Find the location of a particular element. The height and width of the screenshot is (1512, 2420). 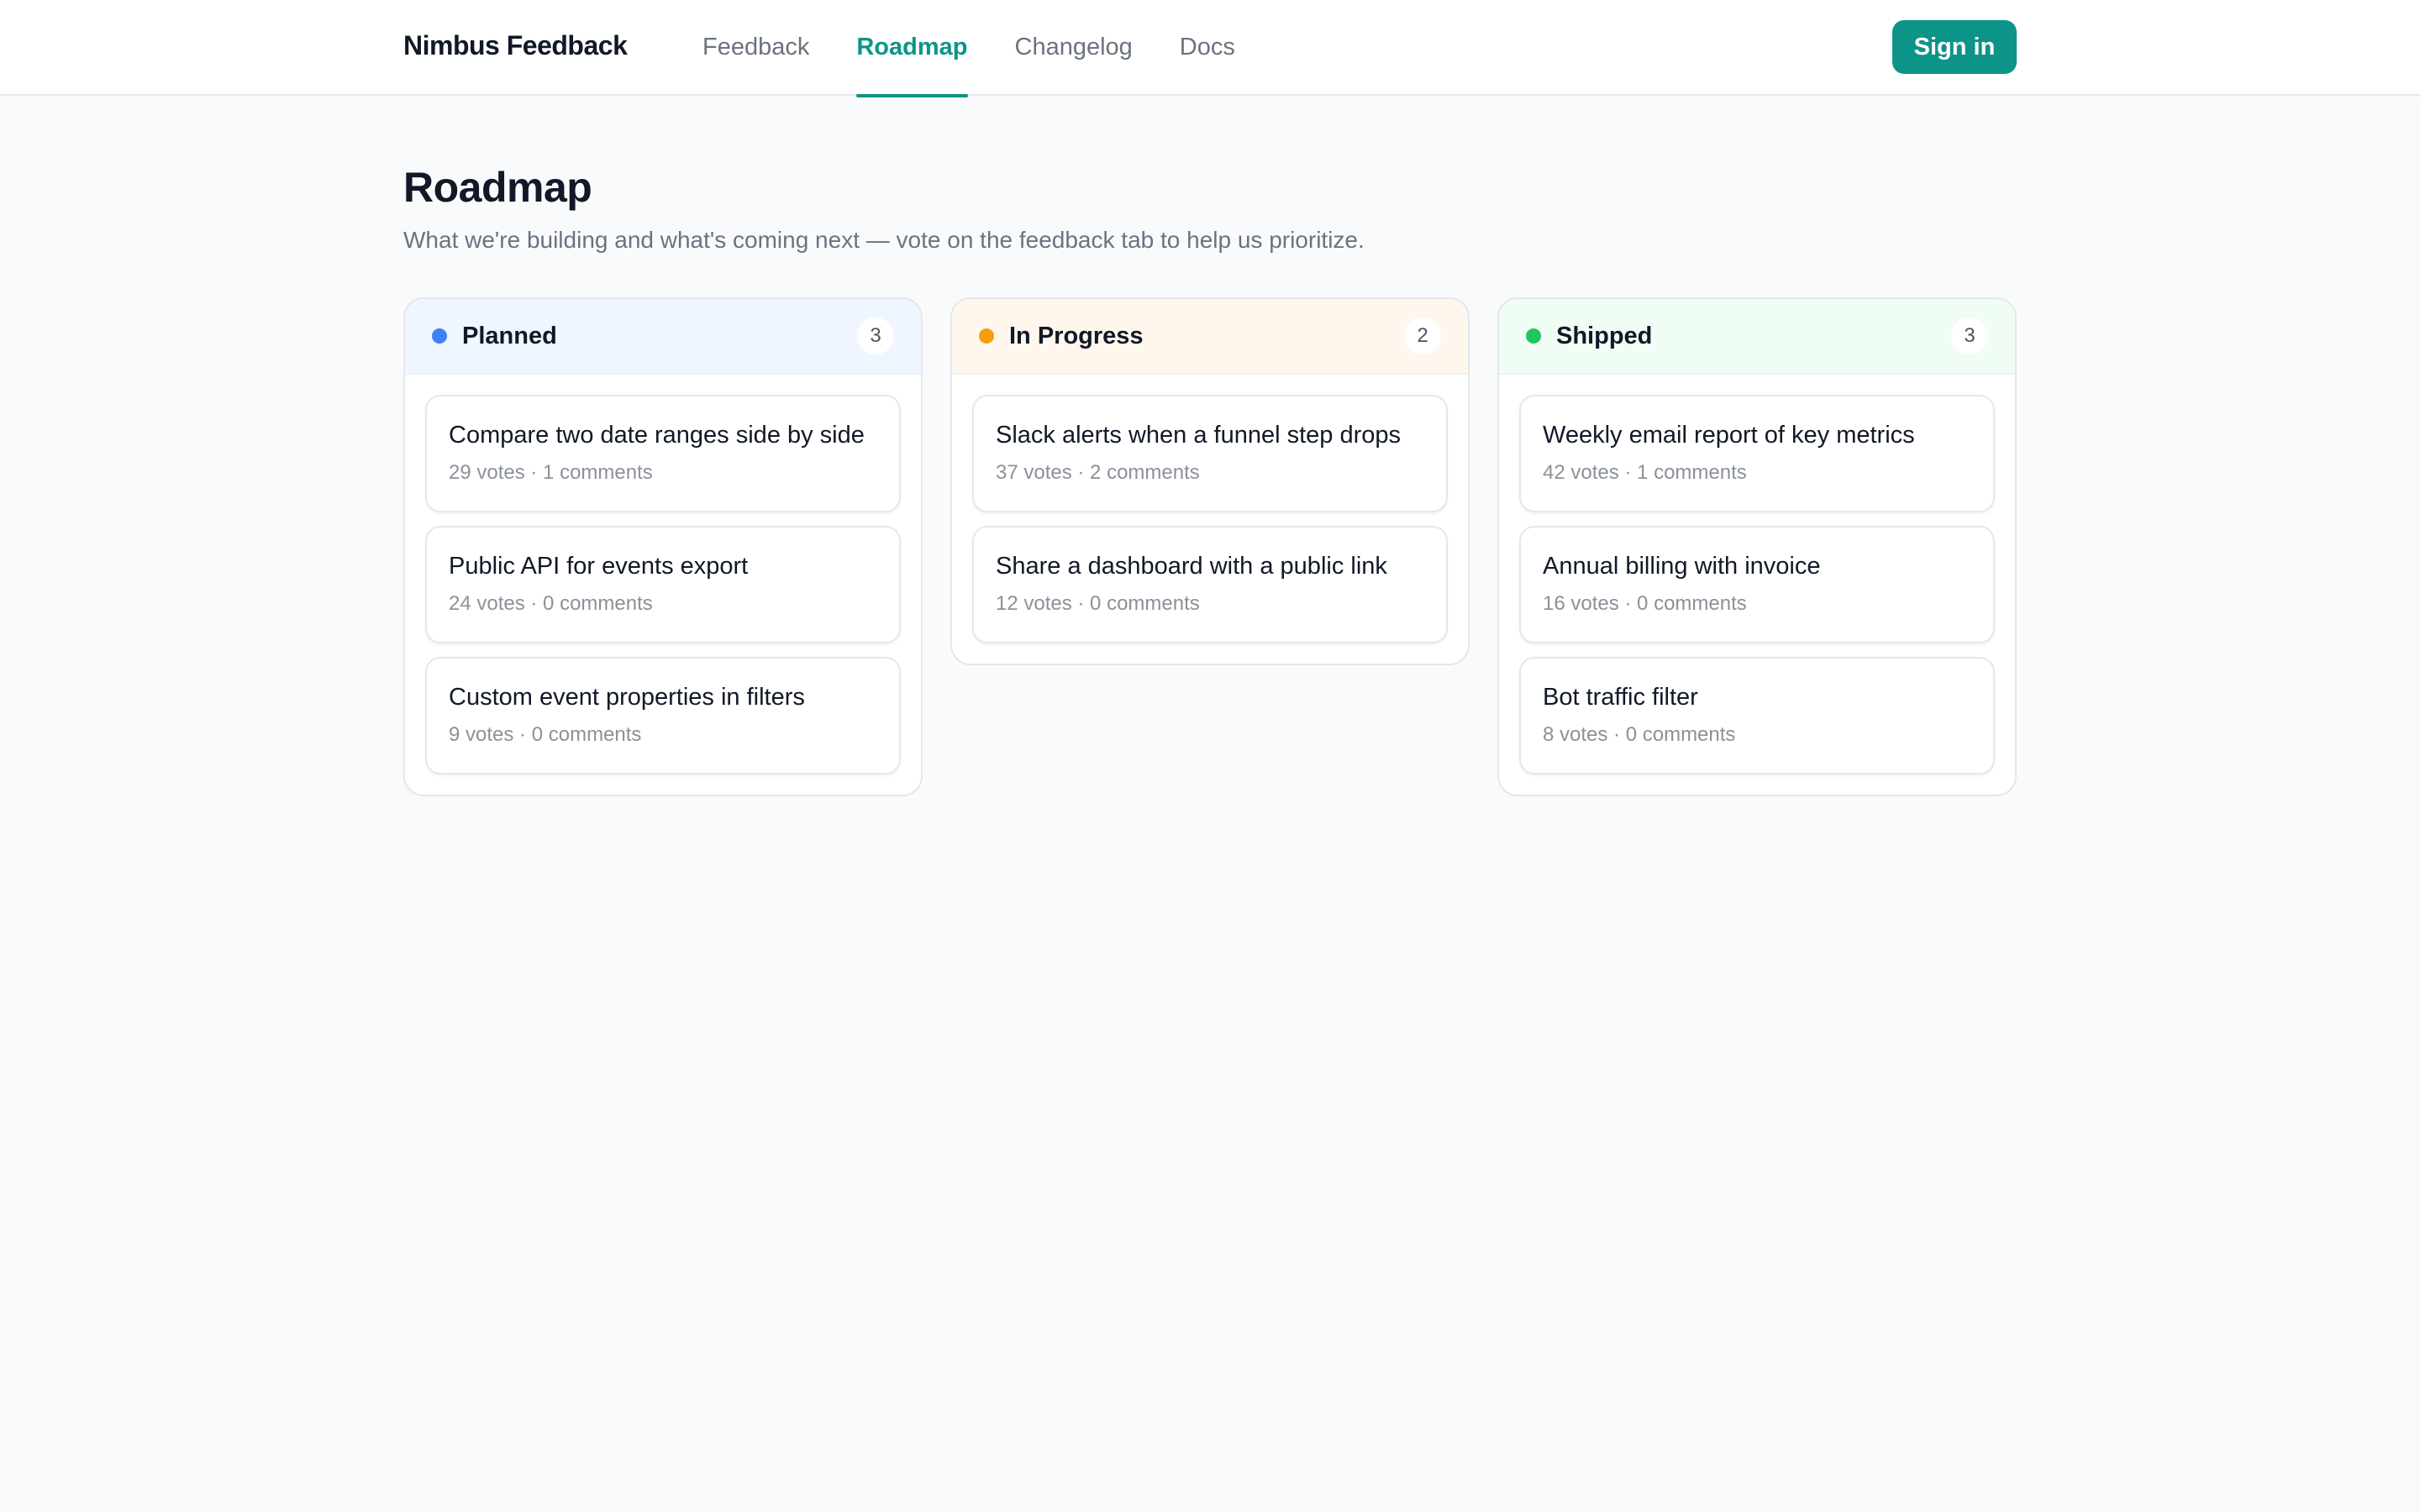

card-title: Bot traffic filter is located at coordinates (1620, 697).